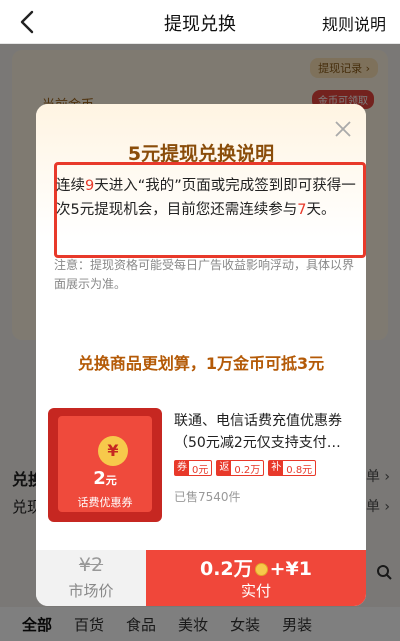 This screenshot has height=641, width=400. What do you see at coordinates (91, 591) in the screenshot?
I see `market-price-label: 市场价` at bounding box center [91, 591].